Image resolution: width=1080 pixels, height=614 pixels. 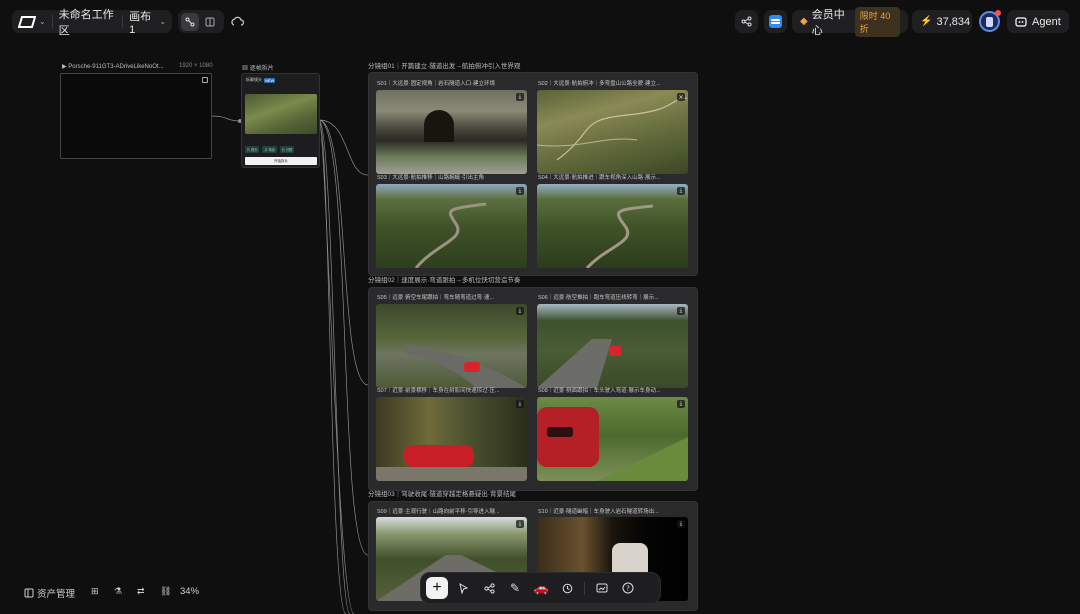 I want to click on download-icon, so click(x=205, y=80).